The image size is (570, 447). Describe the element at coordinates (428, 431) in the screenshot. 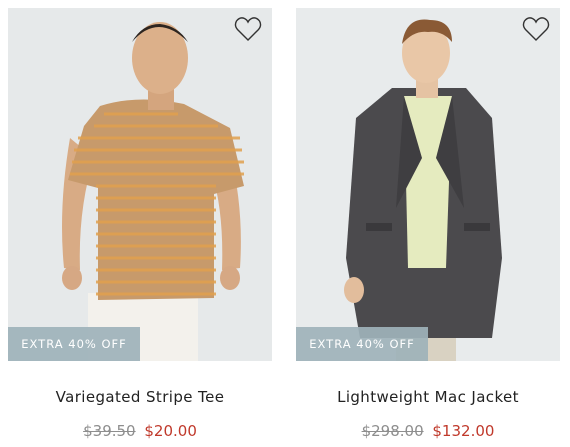

I see `price-row: $298.00 $132.00` at that location.